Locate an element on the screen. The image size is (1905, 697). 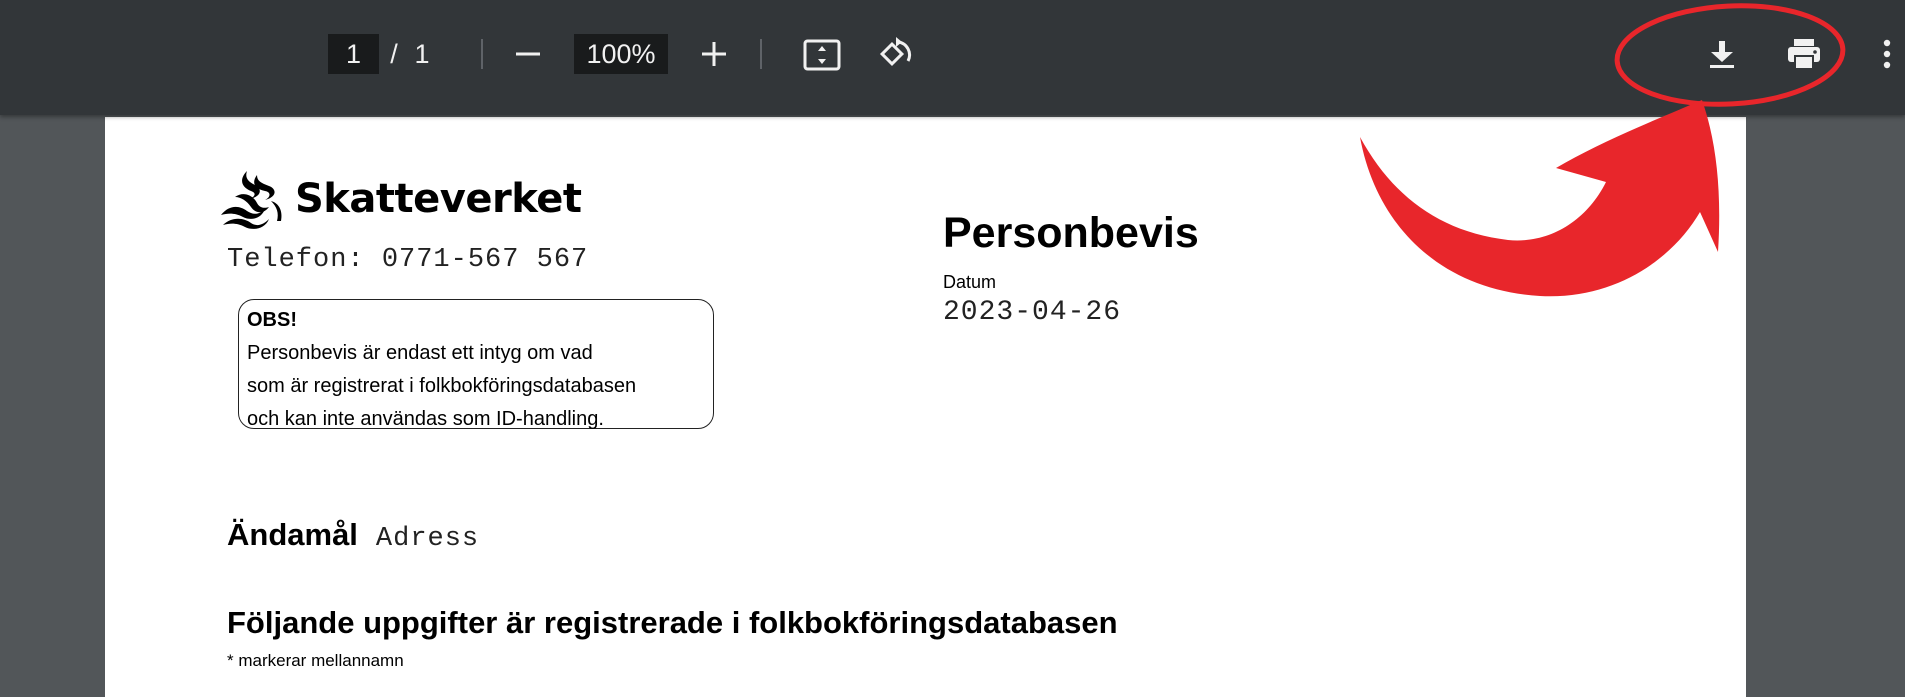
zoom-out-icon is located at coordinates (528, 54).